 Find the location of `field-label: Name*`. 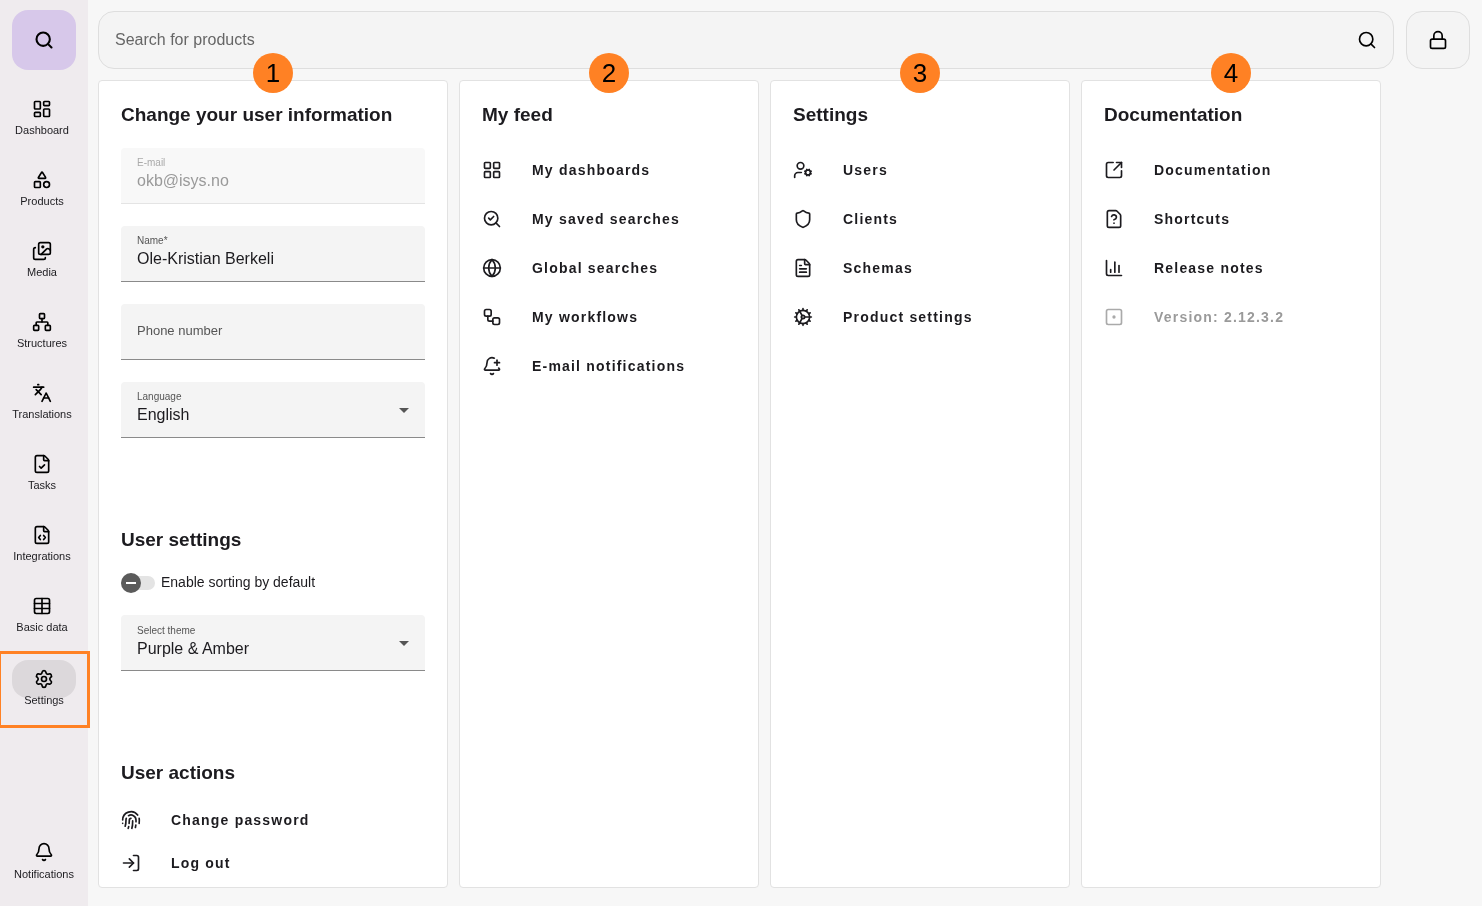

field-label: Name* is located at coordinates (152, 241).